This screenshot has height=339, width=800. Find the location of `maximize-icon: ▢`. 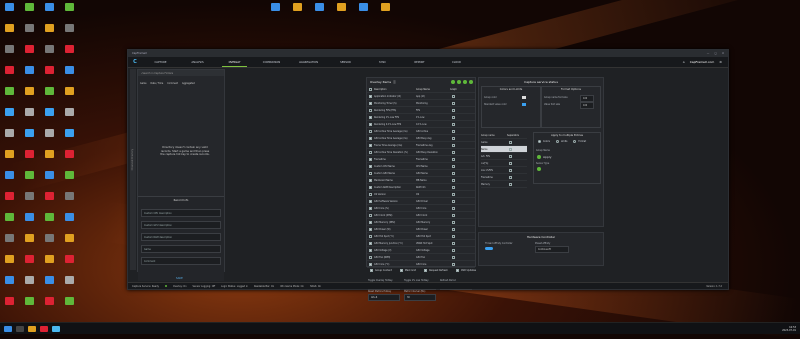

maximize-icon: ▢ is located at coordinates (715, 53).